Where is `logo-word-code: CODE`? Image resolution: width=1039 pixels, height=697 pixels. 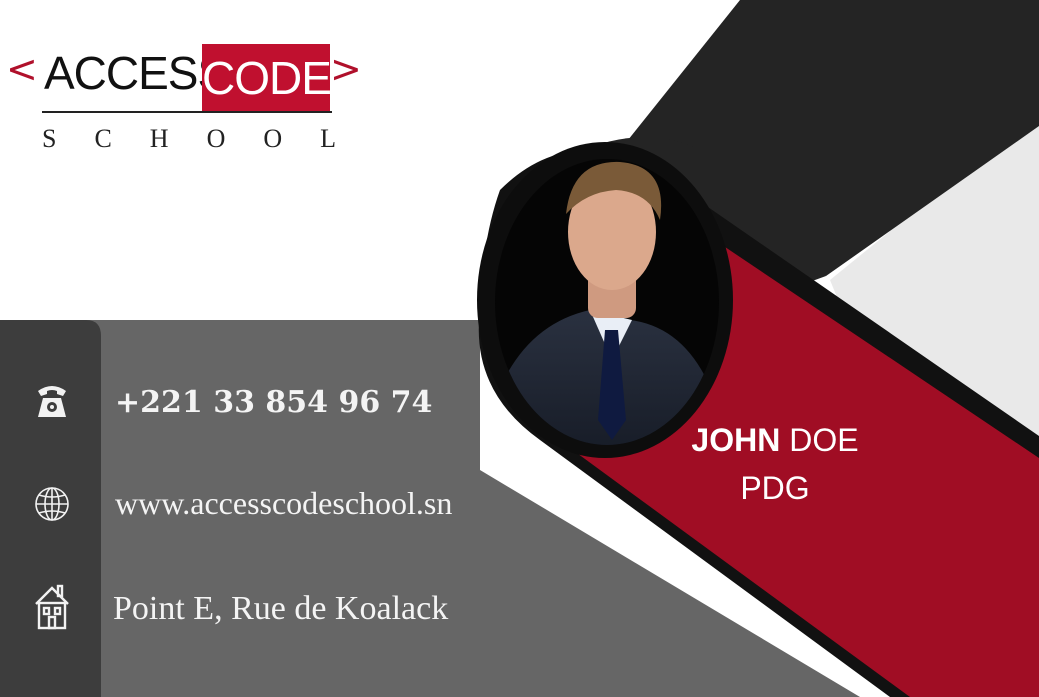
logo-word-code: CODE is located at coordinates (267, 78).